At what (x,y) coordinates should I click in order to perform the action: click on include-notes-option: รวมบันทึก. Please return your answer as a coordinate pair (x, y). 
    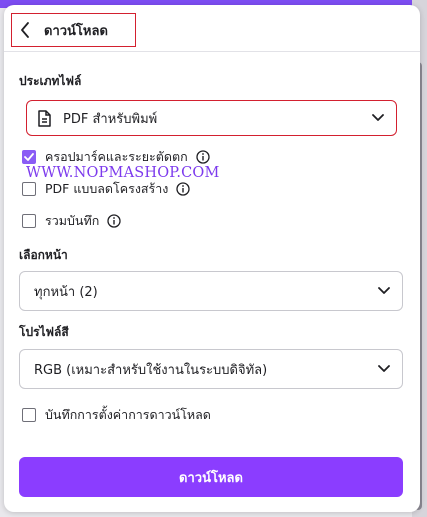
    Looking at the image, I should click on (71, 221).